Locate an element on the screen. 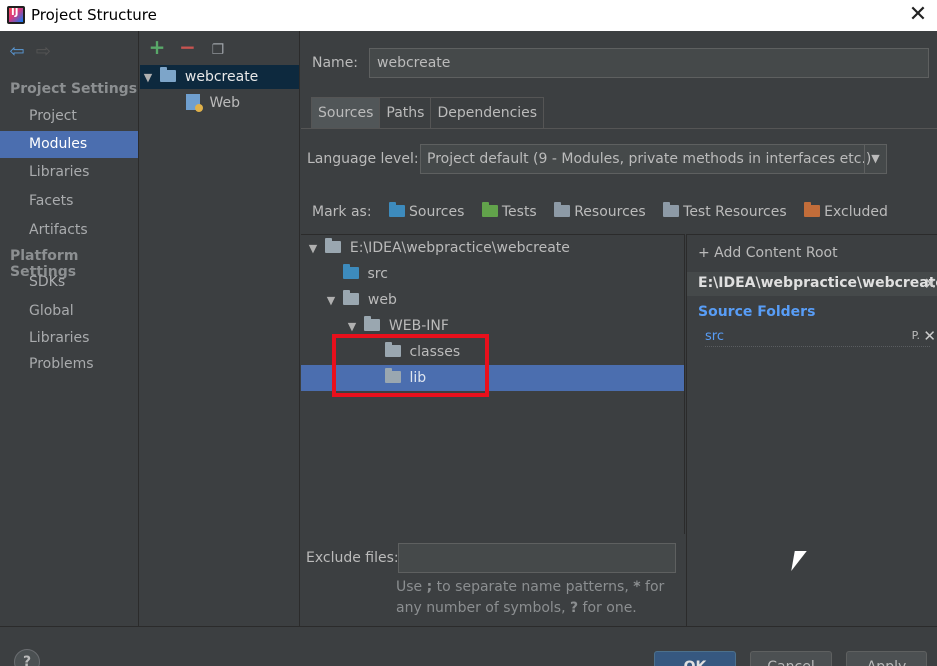 The image size is (937, 666). source-folder-name: src is located at coordinates (714, 336).